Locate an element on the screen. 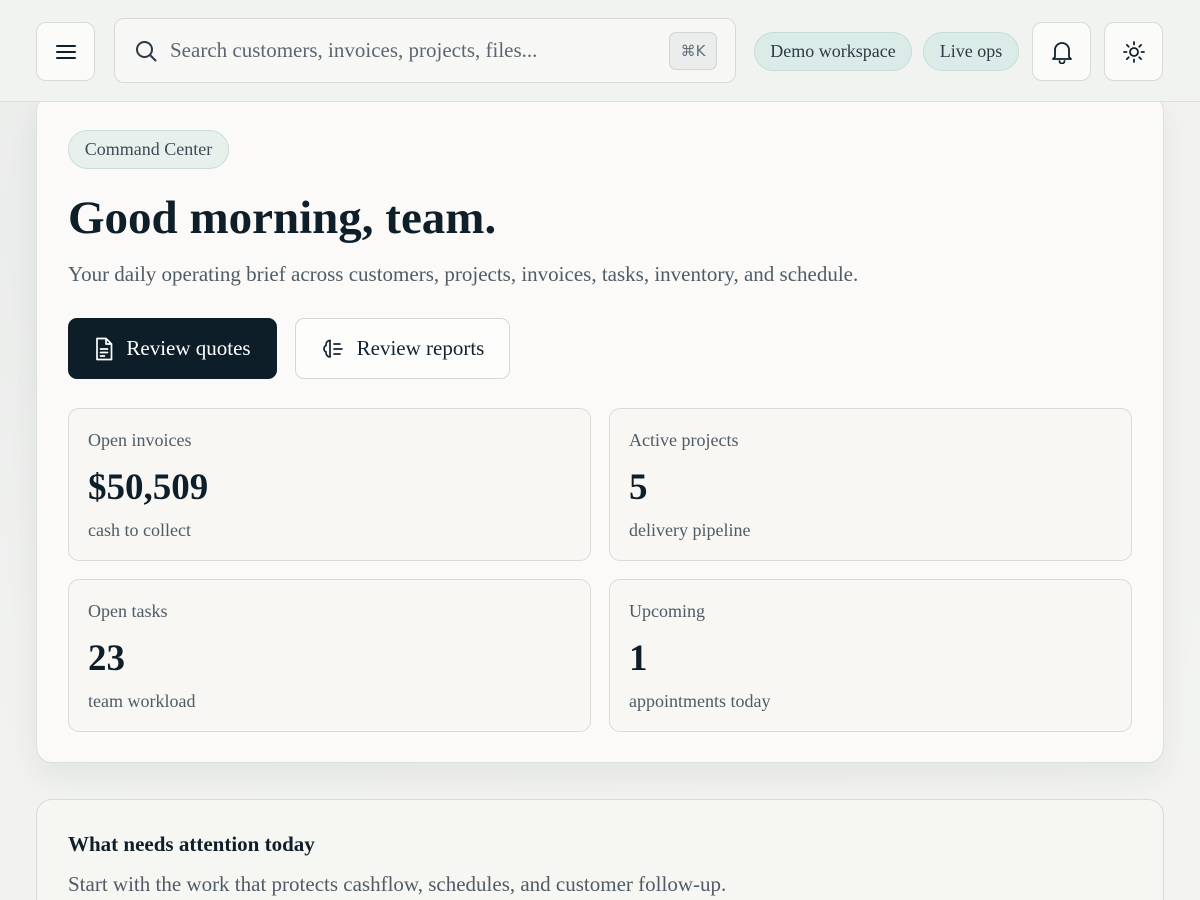 Image resolution: width=1200 pixels, height=900 pixels. attention-title: What needs attention today is located at coordinates (191, 844).